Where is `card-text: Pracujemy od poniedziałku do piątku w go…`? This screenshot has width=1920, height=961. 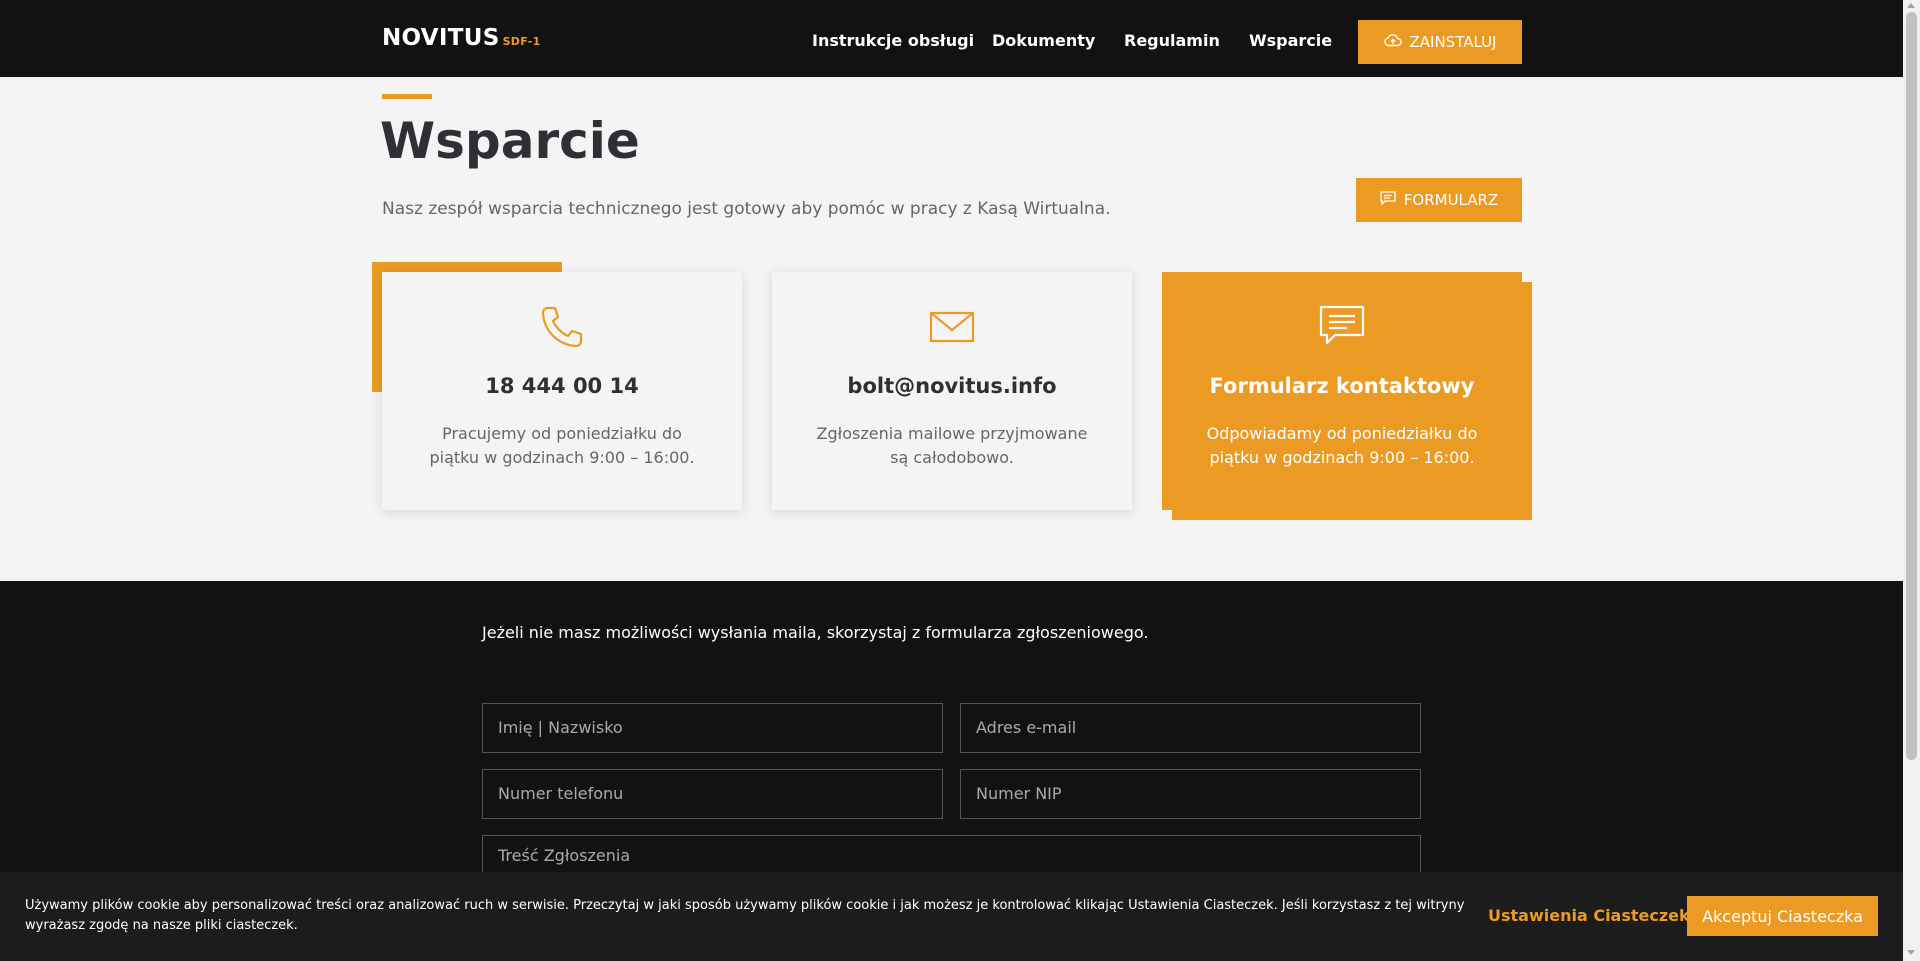 card-text: Pracujemy od poniedziałku do piątku w go… is located at coordinates (562, 445).